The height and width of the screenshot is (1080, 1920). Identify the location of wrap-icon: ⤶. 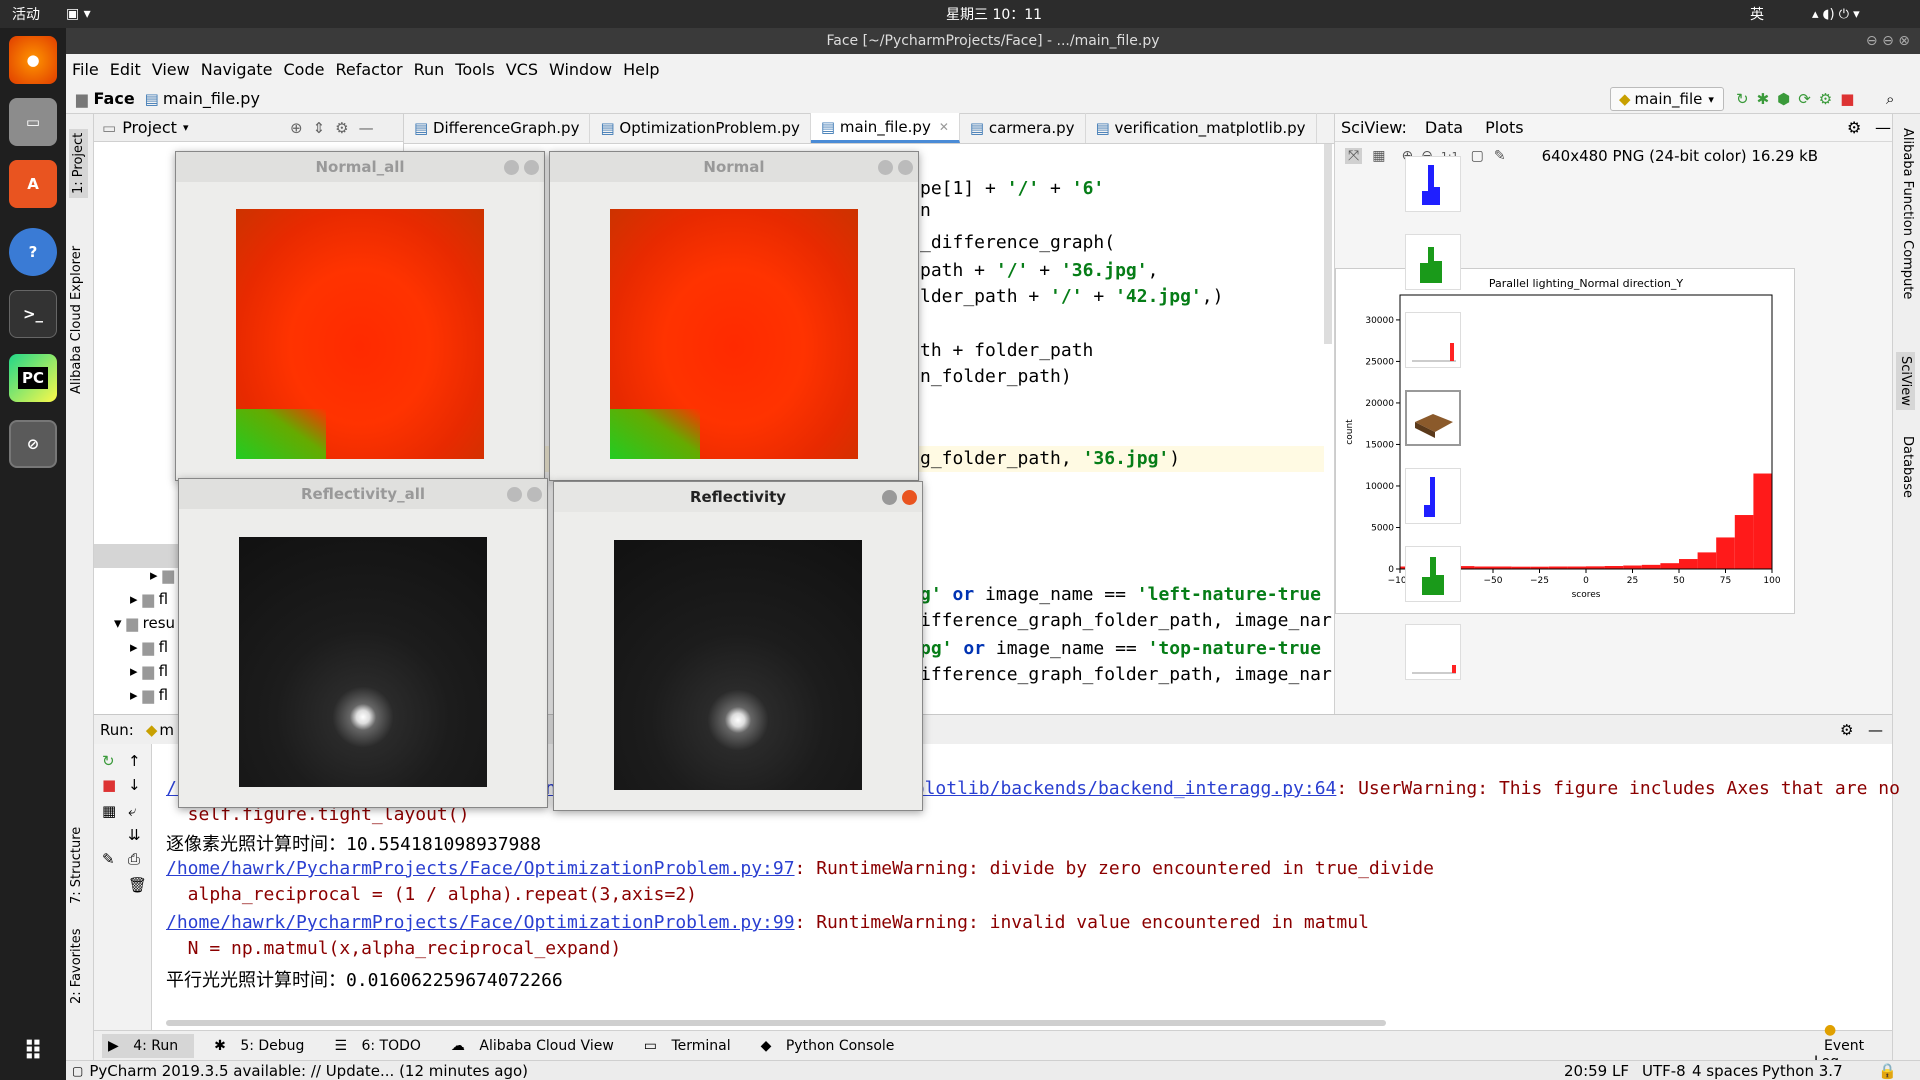
(132, 811).